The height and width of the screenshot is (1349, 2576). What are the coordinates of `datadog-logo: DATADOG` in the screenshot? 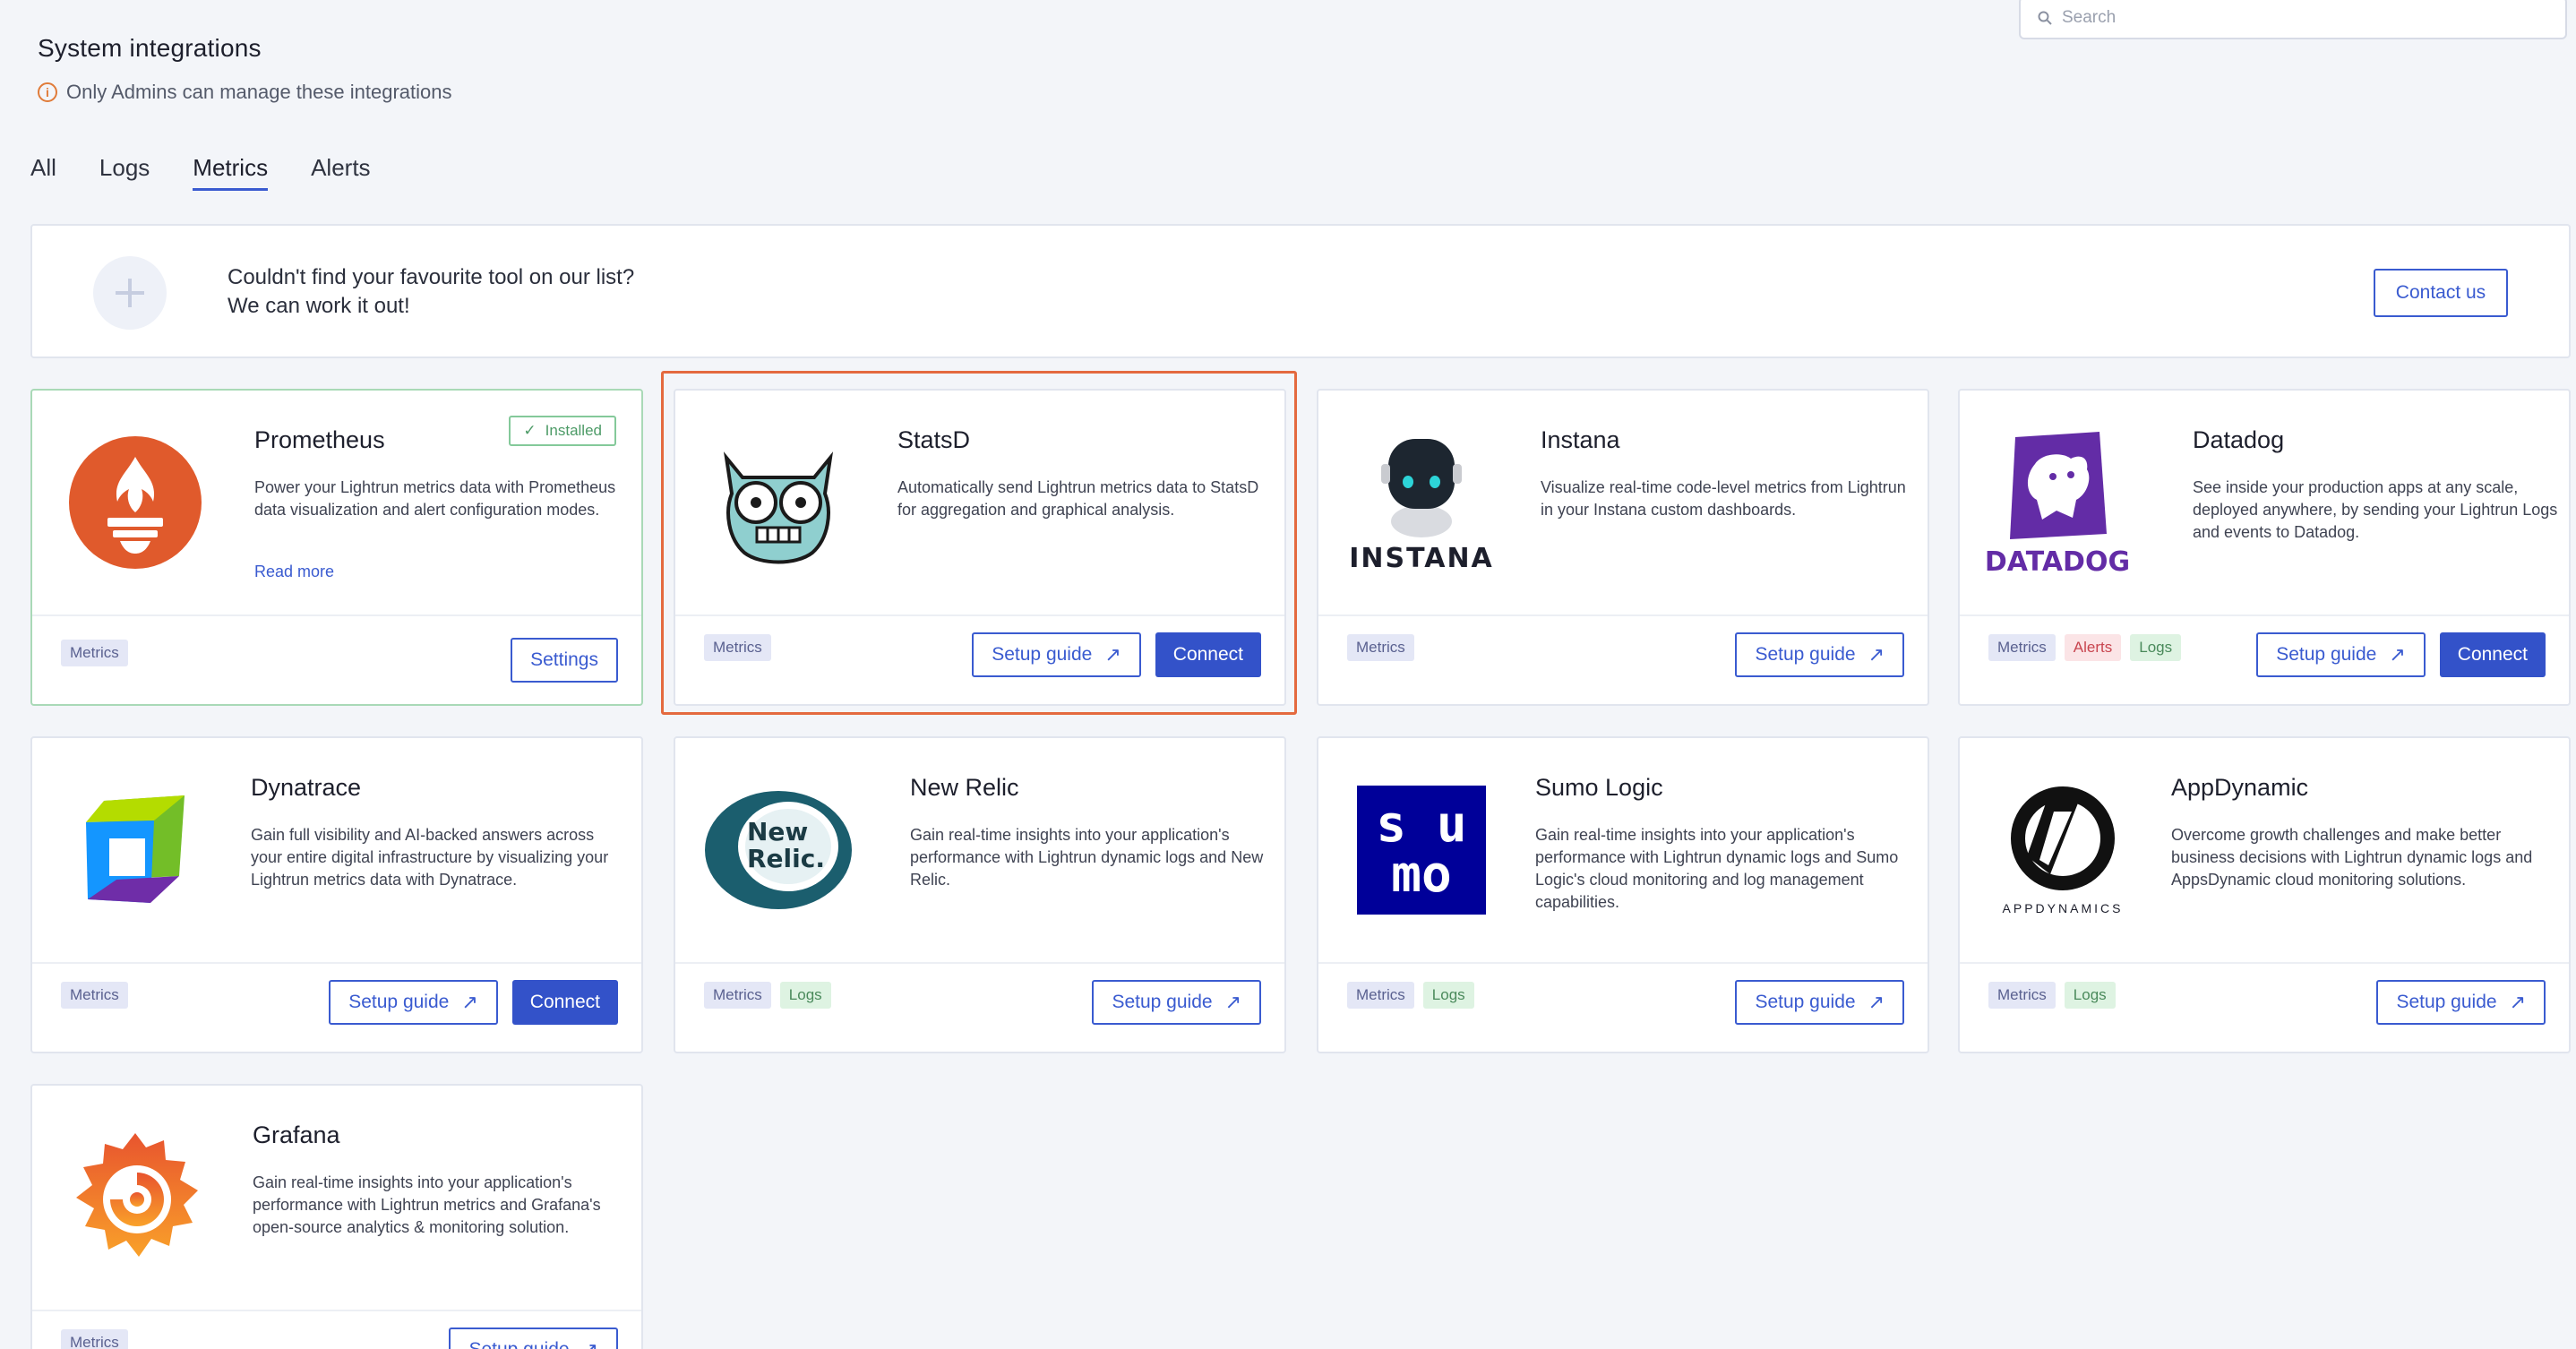 It's located at (2057, 502).